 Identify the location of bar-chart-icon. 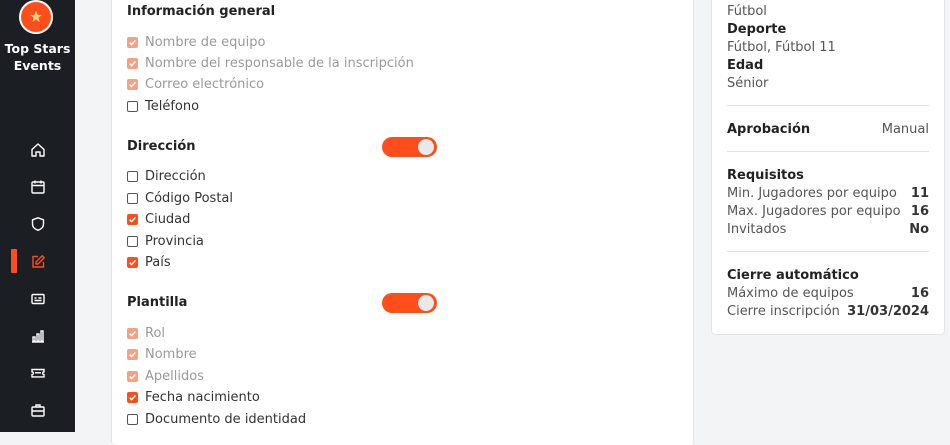
(37, 336).